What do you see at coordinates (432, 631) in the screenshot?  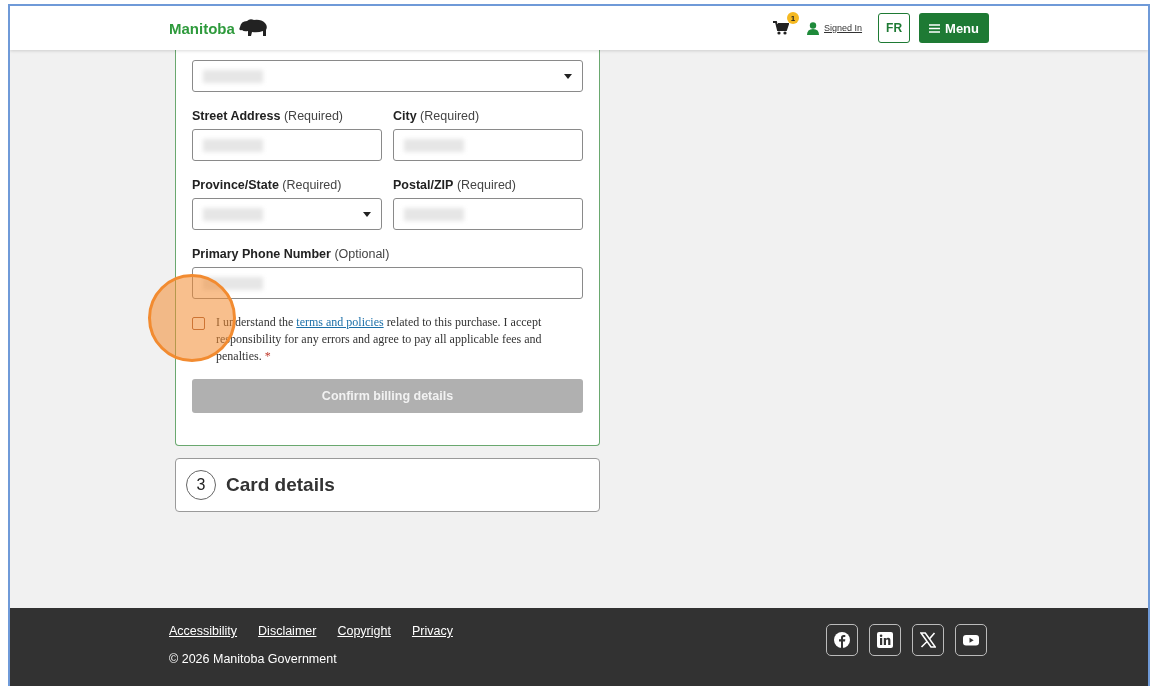 I see `footer-link: Privacy` at bounding box center [432, 631].